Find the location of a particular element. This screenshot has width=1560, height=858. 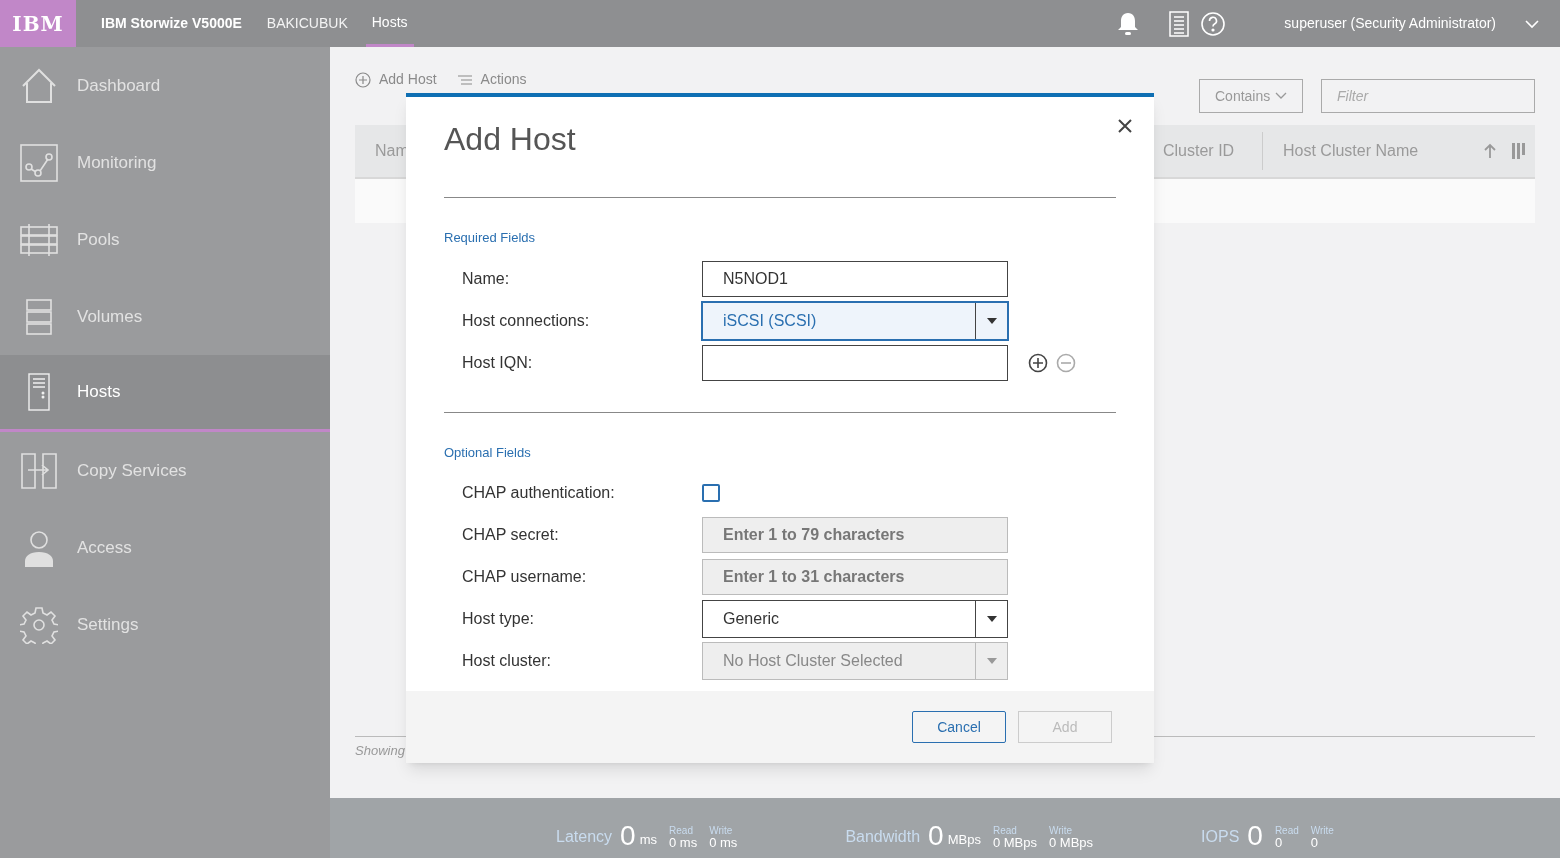

person-icon is located at coordinates (38, 547).